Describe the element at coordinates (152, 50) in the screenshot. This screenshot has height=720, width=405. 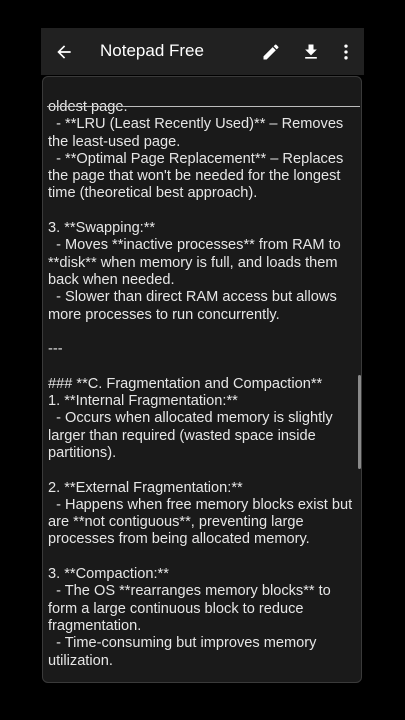
I see `app-title: Notepad Free` at that location.